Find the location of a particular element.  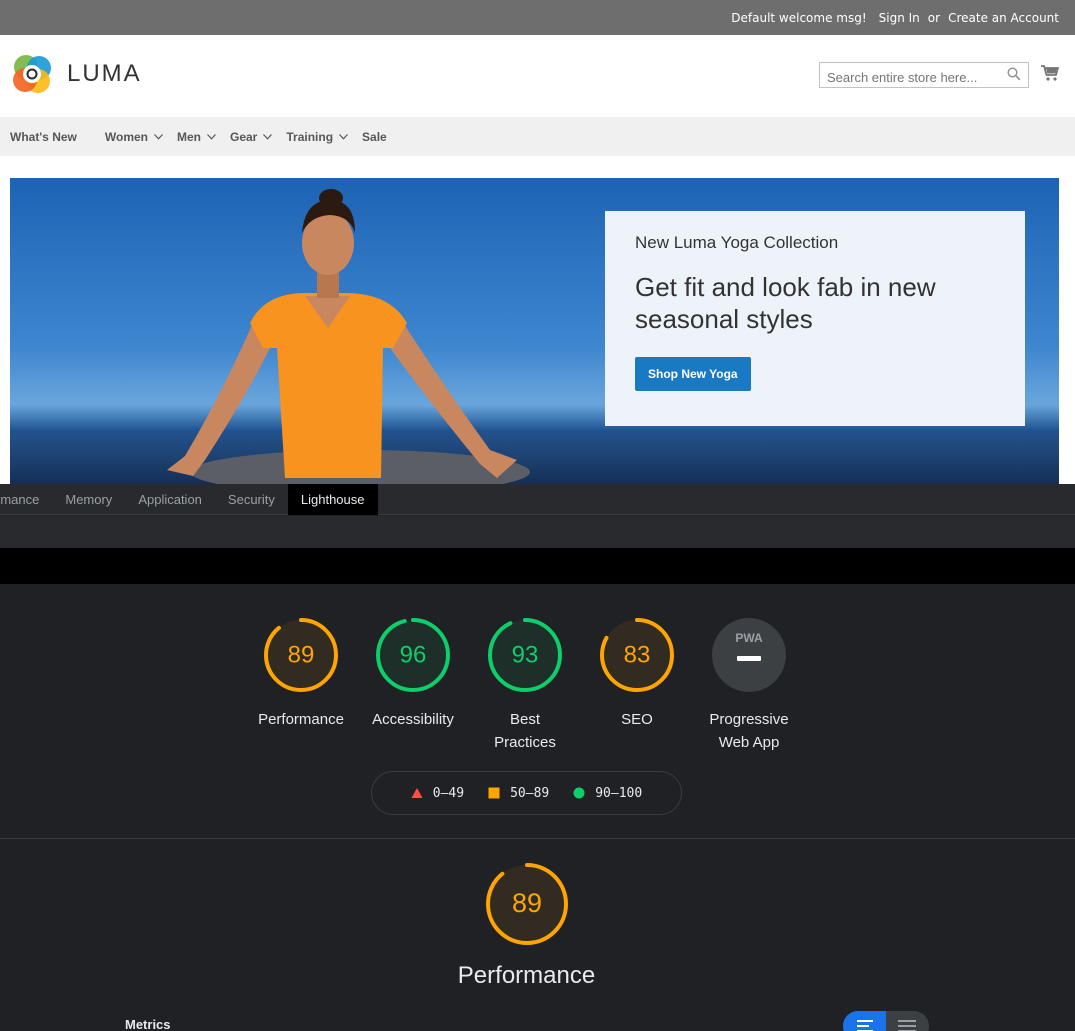

legend-average: 50–89 is located at coordinates (518, 793).